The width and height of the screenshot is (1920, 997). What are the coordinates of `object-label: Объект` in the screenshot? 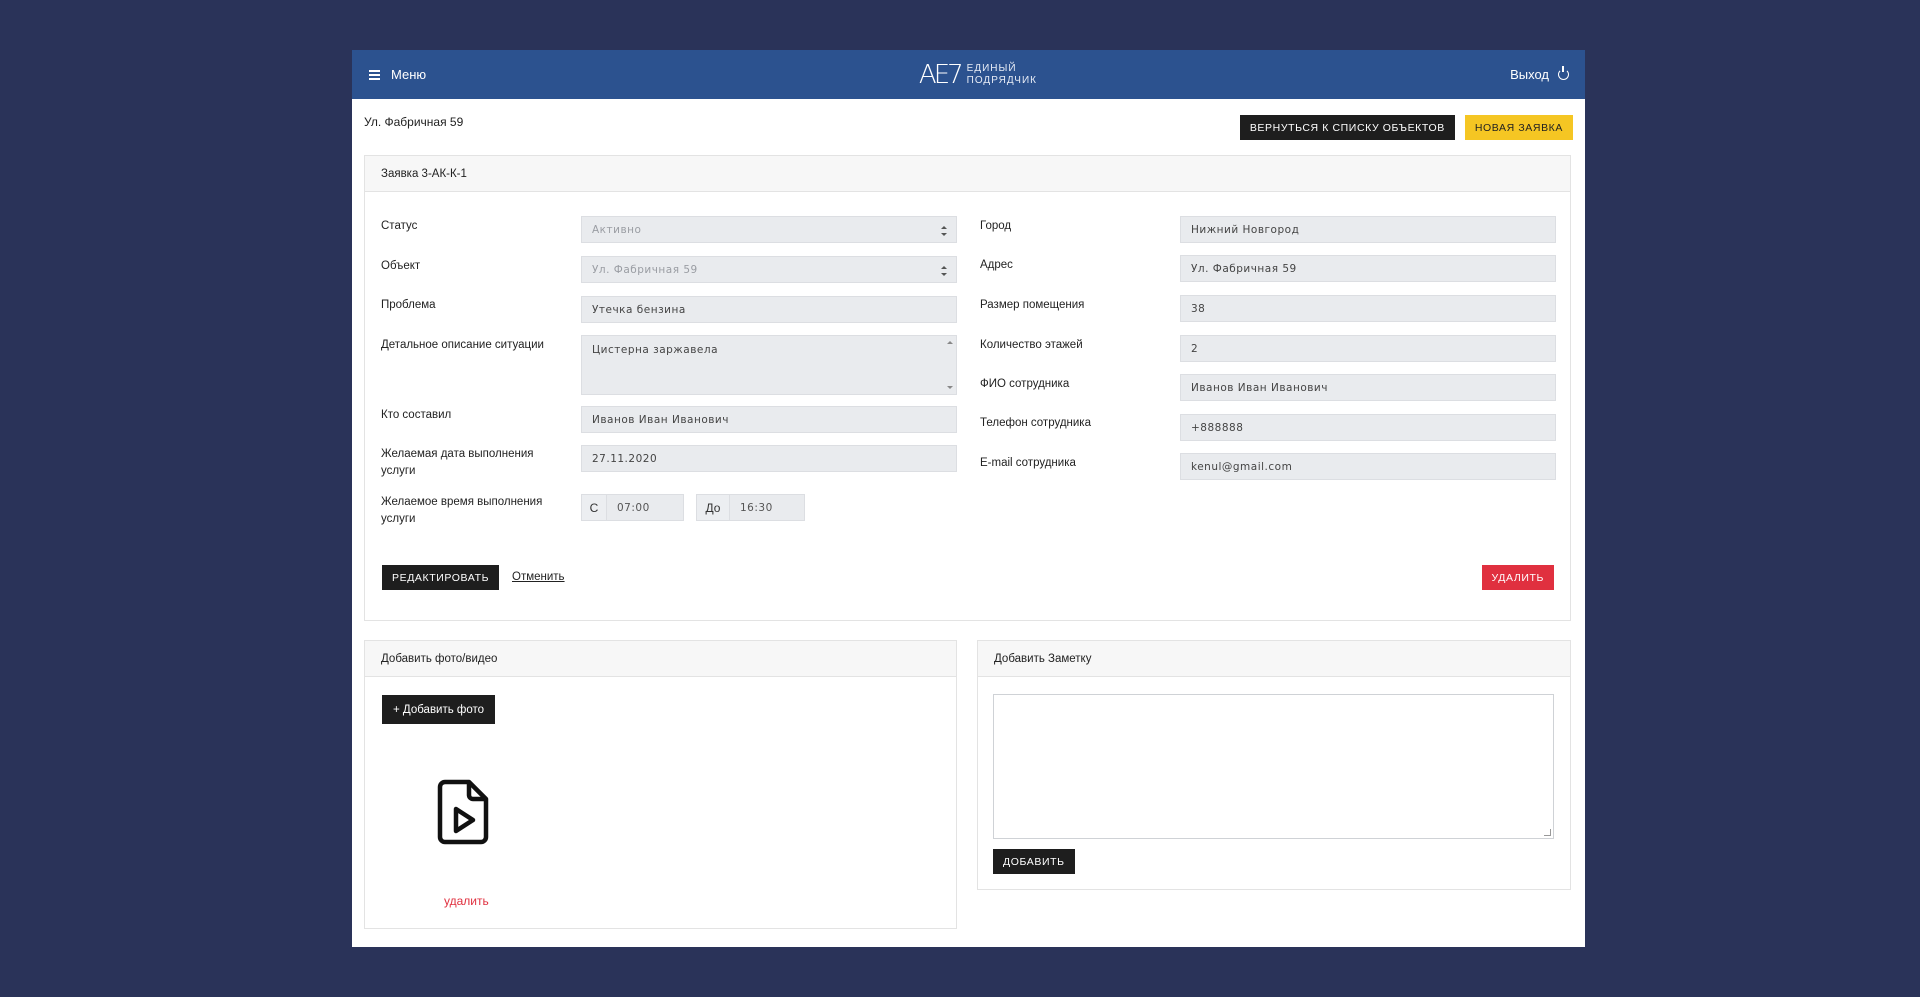 It's located at (401, 266).